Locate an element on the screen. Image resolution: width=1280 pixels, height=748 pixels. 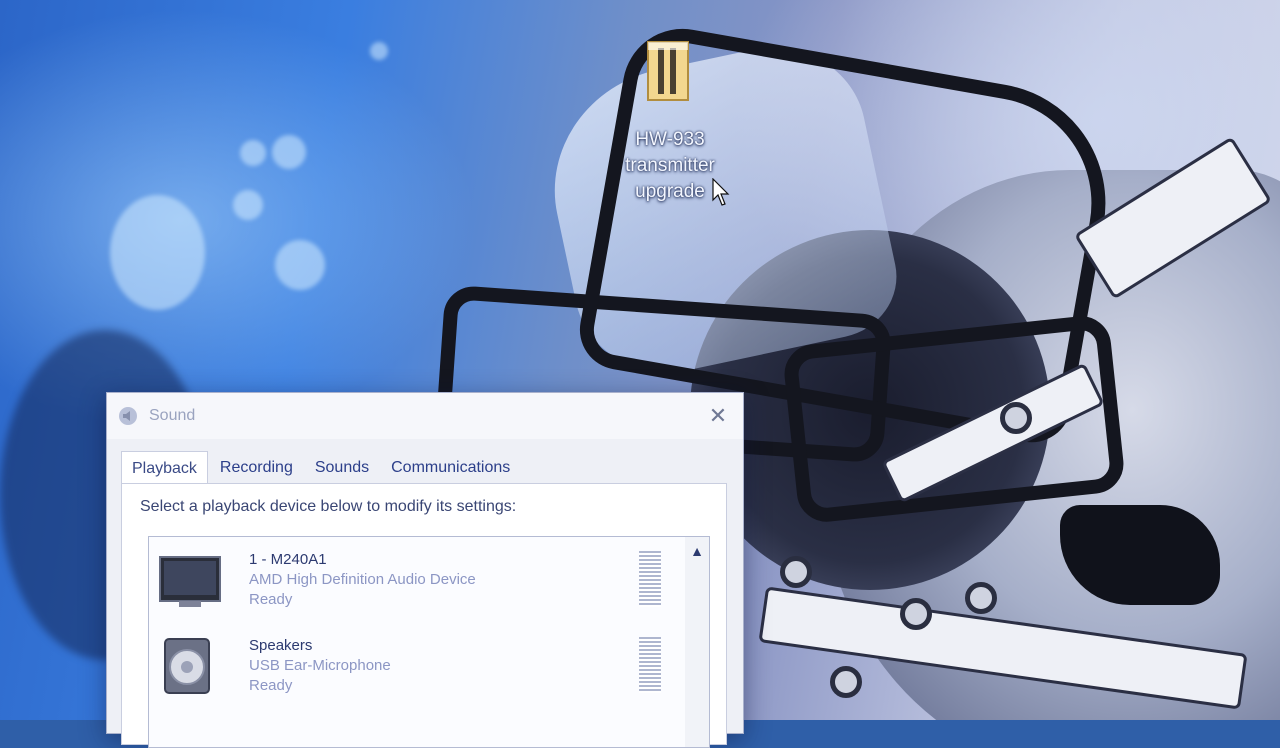
tab-sounds: Sounds is located at coordinates (342, 467).